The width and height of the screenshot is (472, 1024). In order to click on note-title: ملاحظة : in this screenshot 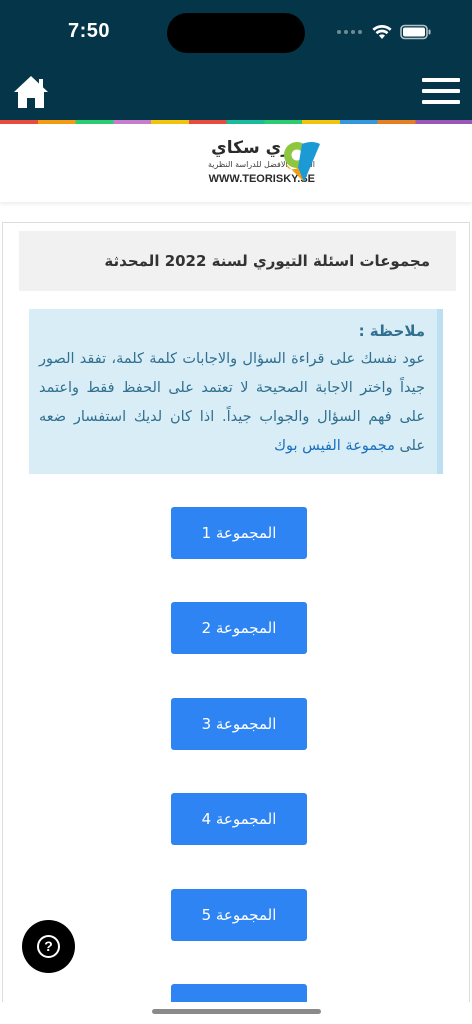, I will do `click(391, 331)`.